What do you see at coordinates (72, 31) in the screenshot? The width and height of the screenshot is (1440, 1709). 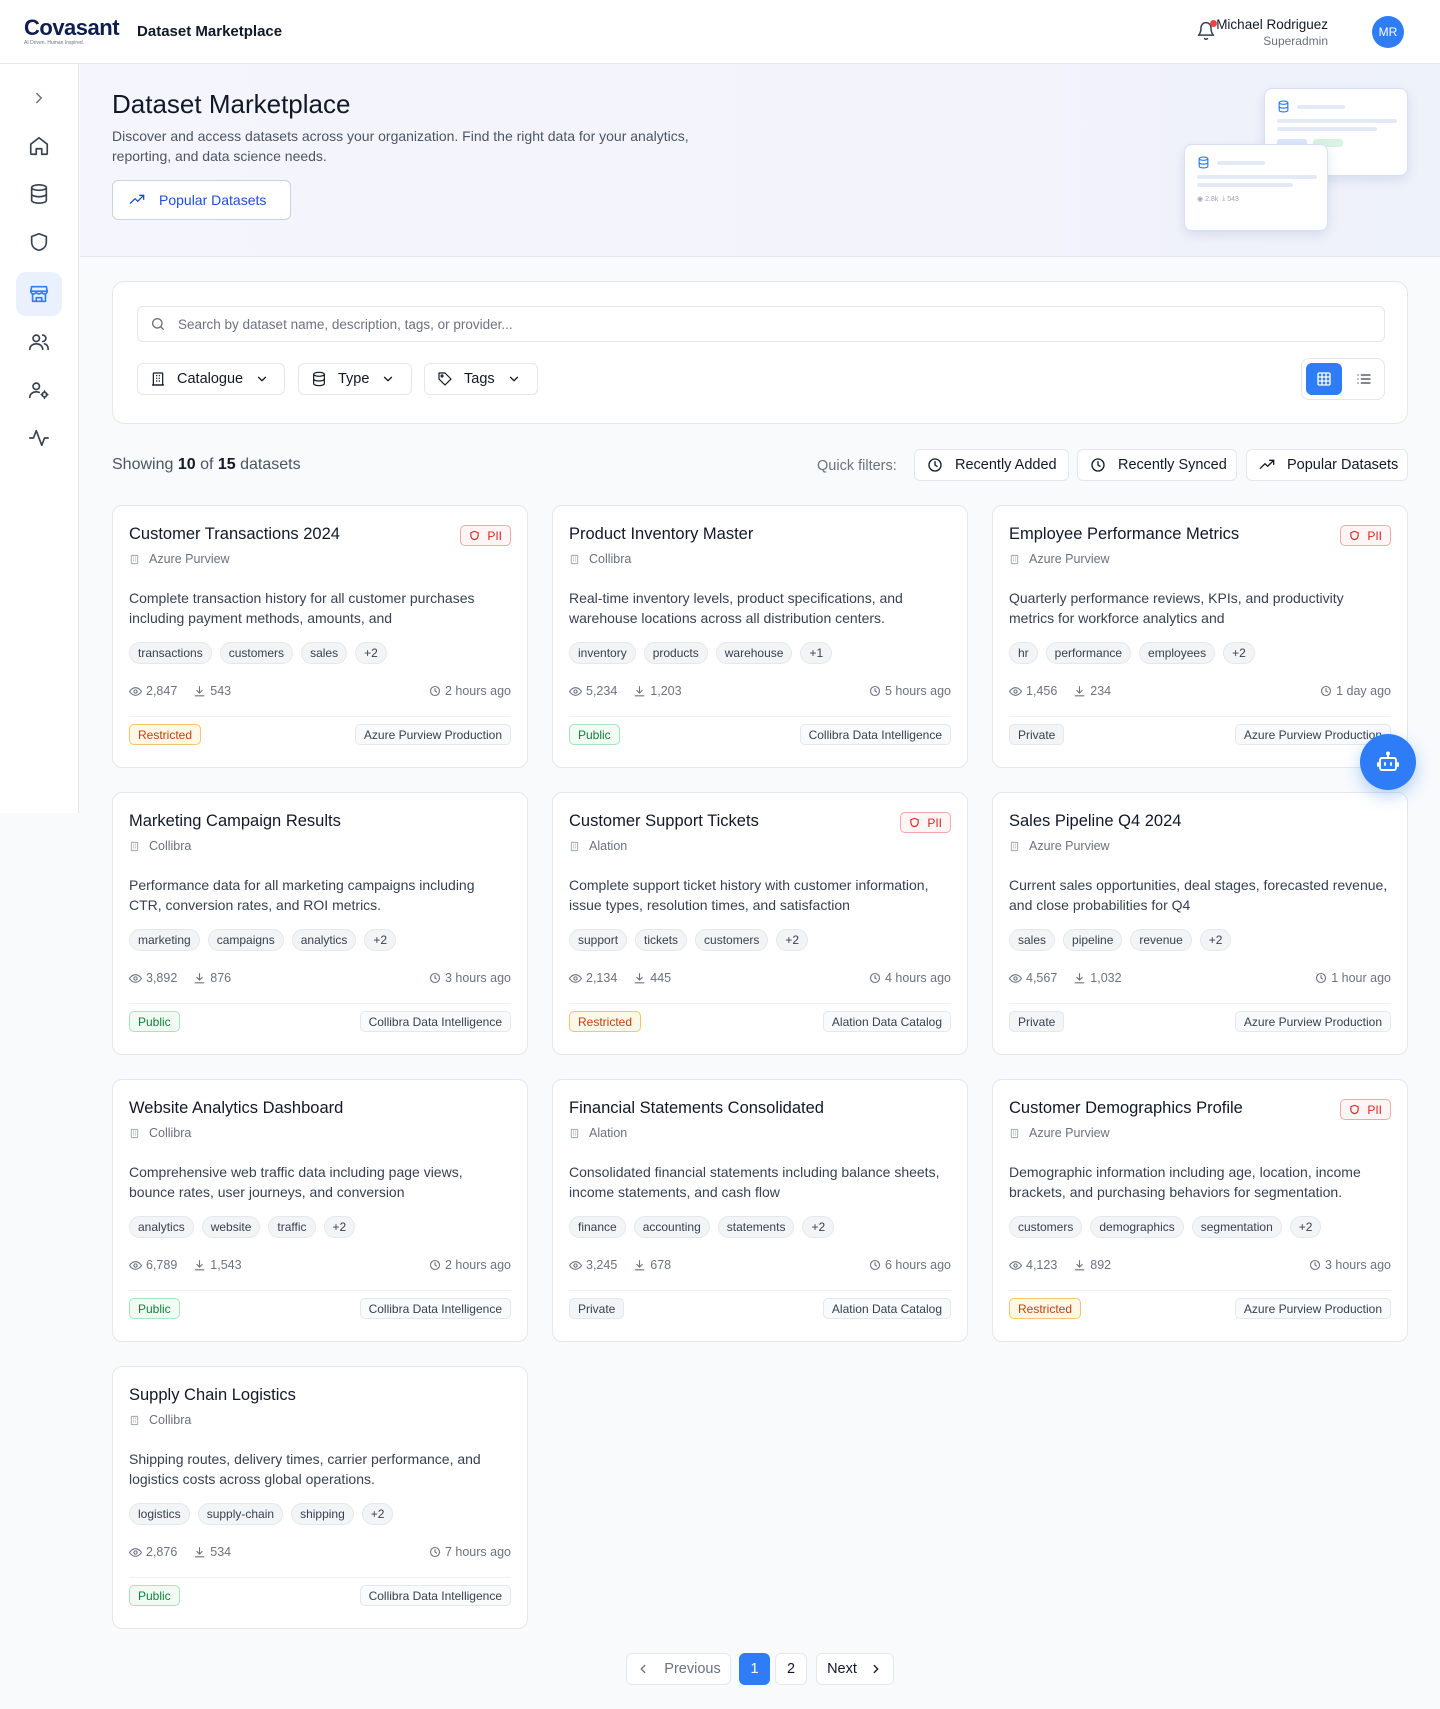 I see `company-logo: Covasant AI Driven. Human Inspired.` at bounding box center [72, 31].